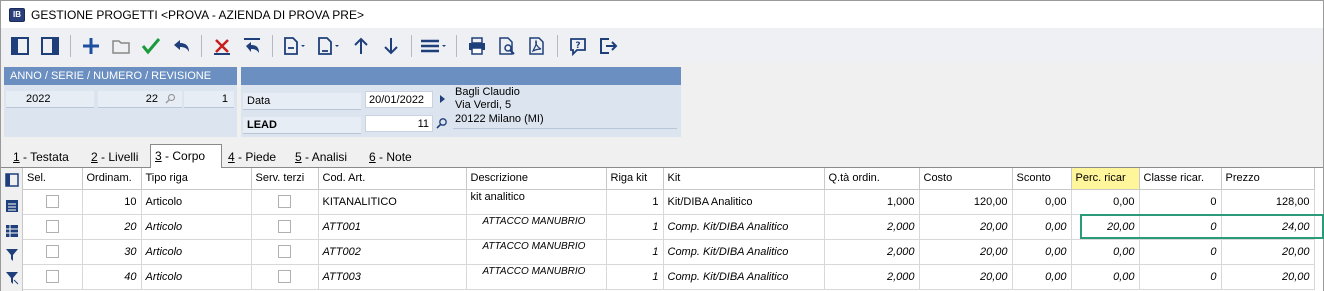 The image size is (1324, 291). I want to click on col-header: Tipo riga, so click(196, 179).